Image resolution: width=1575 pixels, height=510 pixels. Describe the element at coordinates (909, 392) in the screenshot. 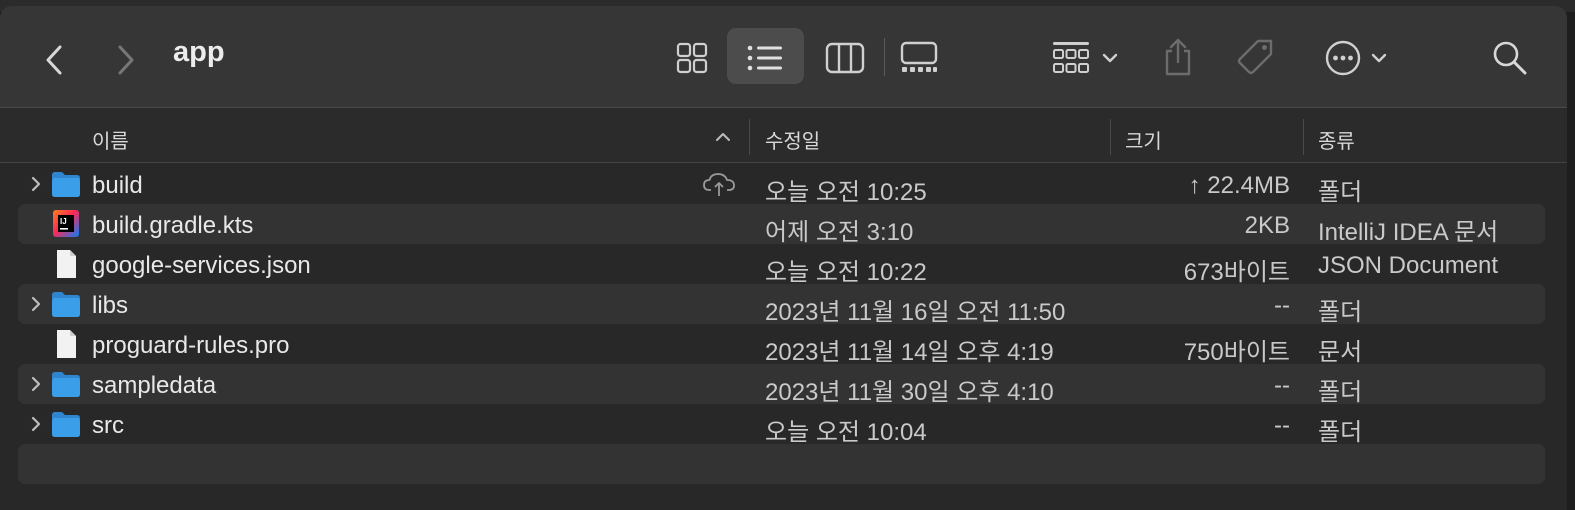

I see `file-modified: 2023년 11월 30일 오후 4:10` at that location.